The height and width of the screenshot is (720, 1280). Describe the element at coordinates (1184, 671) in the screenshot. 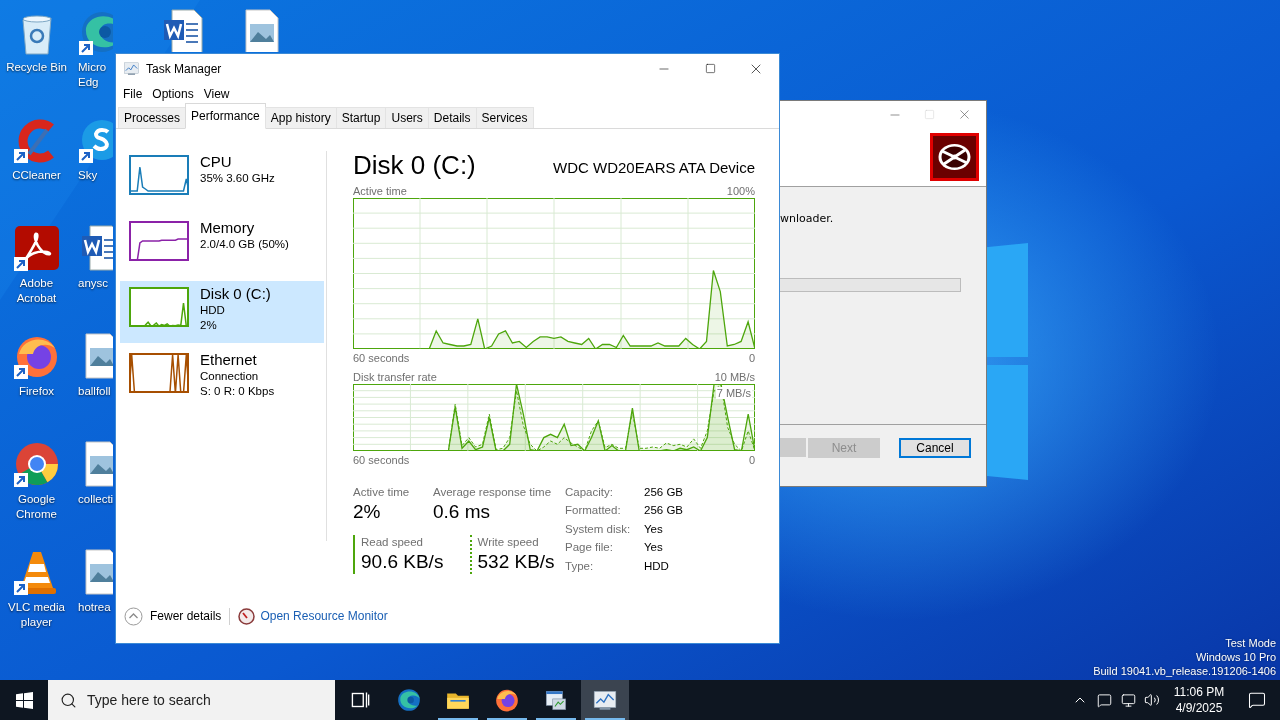

I see `system-info-text: Build 19041.vb_release.191206-1406` at that location.